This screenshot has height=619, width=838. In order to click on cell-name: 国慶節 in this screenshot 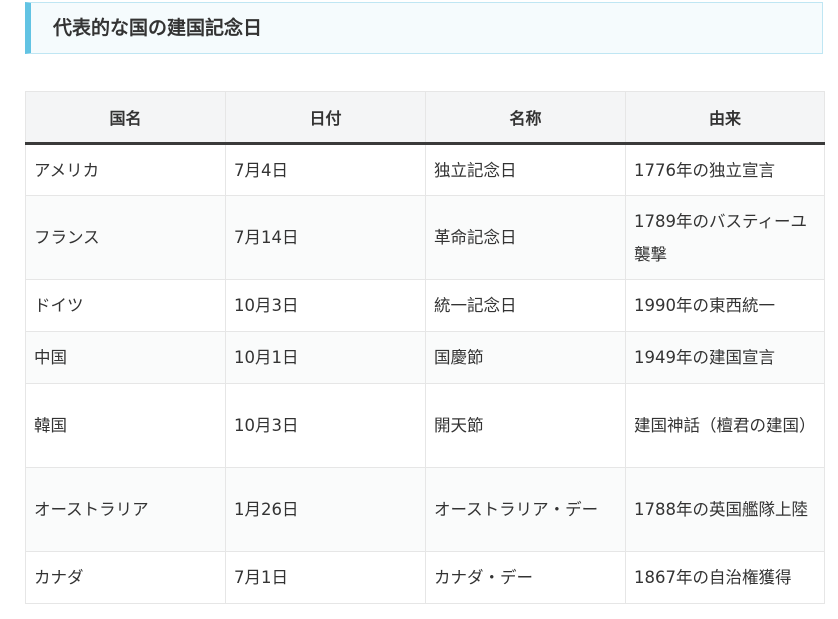, I will do `click(525, 357)`.